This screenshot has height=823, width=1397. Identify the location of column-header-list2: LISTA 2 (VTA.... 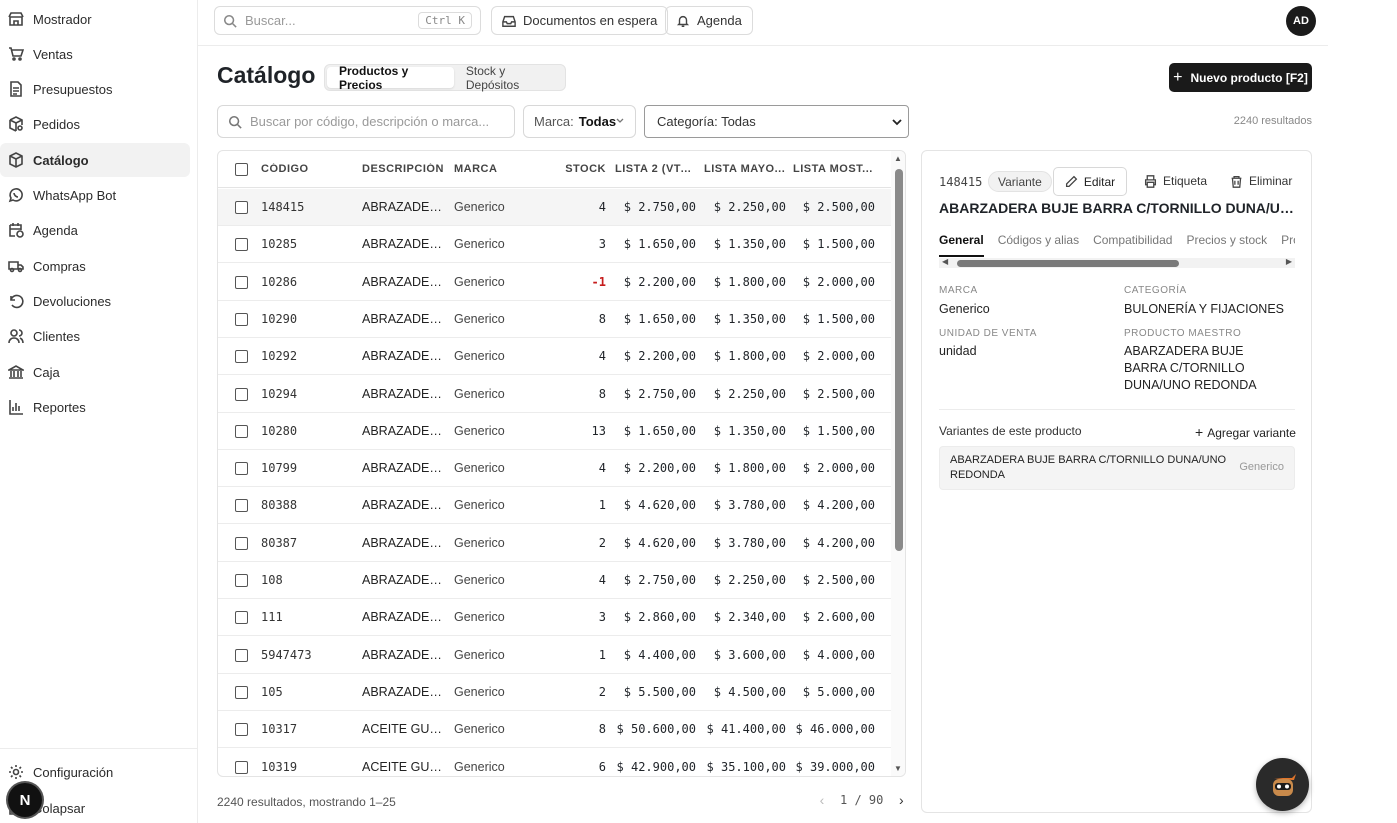
(656, 169).